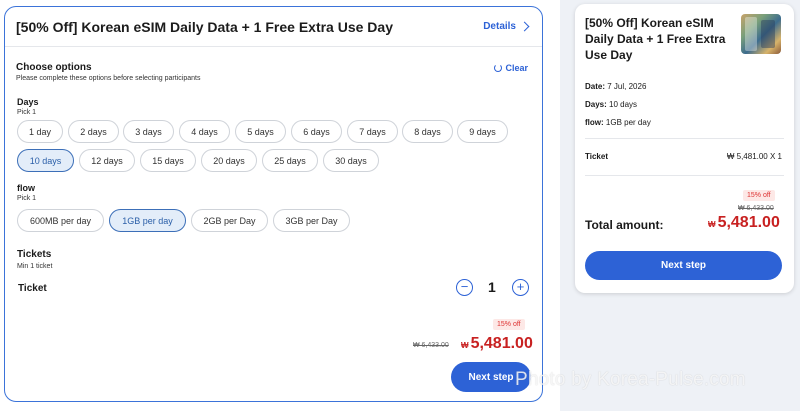 The width and height of the screenshot is (800, 411). What do you see at coordinates (524, 26) in the screenshot?
I see `chevron-right-icon` at bounding box center [524, 26].